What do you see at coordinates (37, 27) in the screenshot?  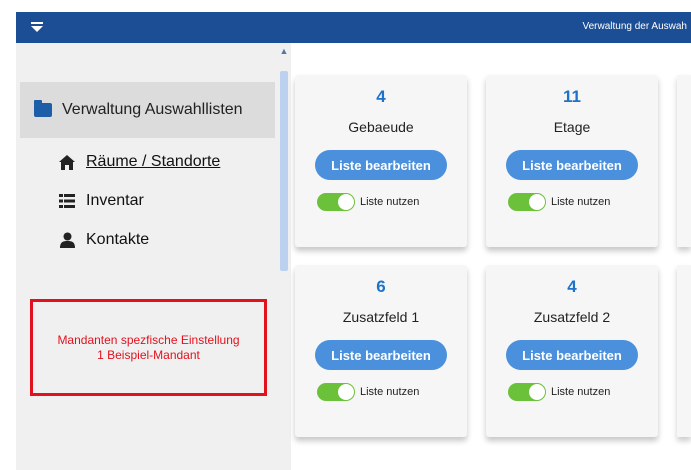 I see `caret-down-icon` at bounding box center [37, 27].